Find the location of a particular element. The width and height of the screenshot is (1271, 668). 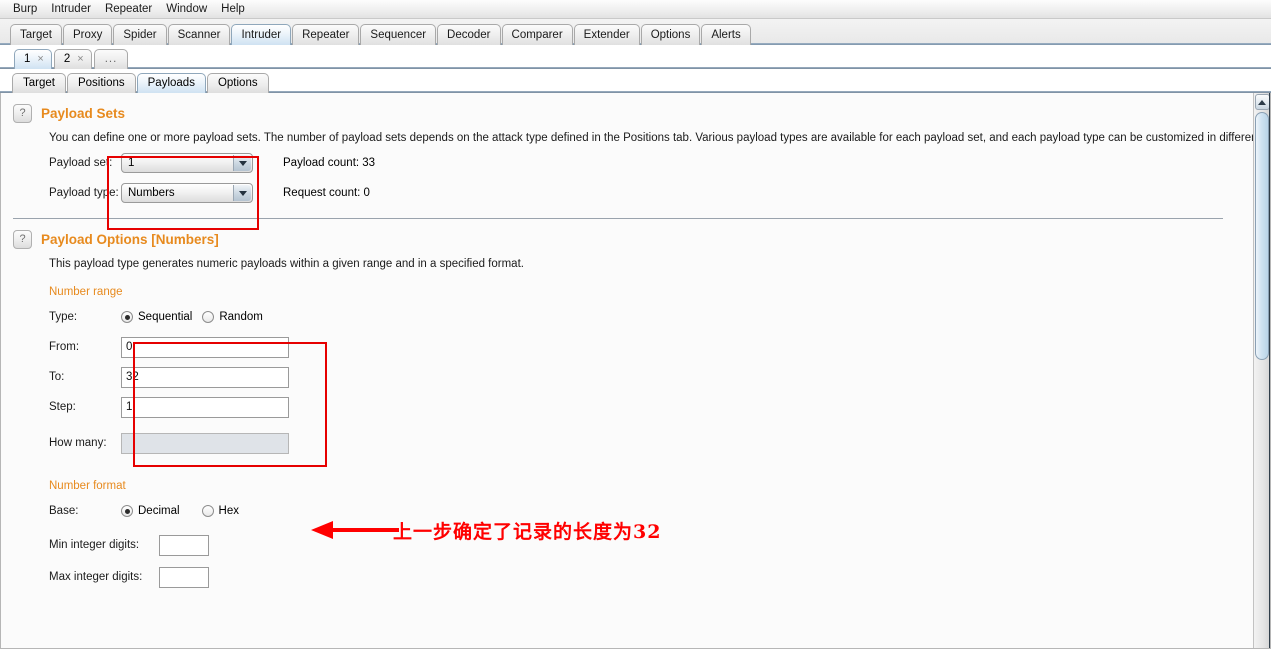

tab-repeater: Repeater is located at coordinates (326, 34).